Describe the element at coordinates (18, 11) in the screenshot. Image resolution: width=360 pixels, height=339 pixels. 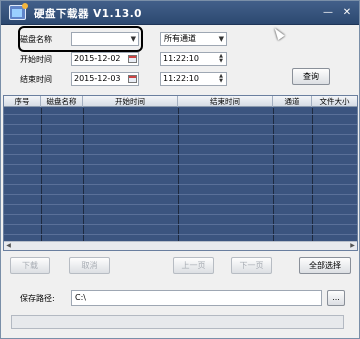
I see `app-icon` at that location.